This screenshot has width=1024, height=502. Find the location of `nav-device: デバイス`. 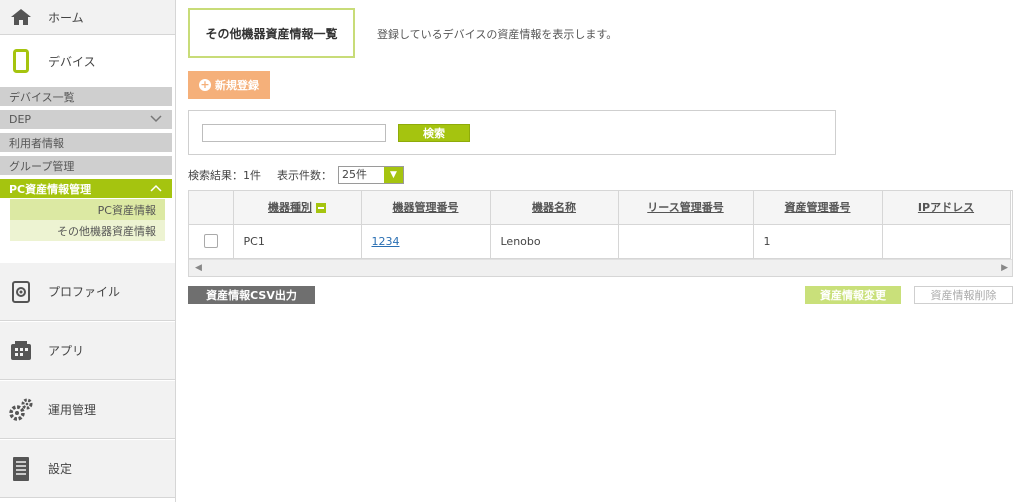

nav-device: デバイス is located at coordinates (87, 61).